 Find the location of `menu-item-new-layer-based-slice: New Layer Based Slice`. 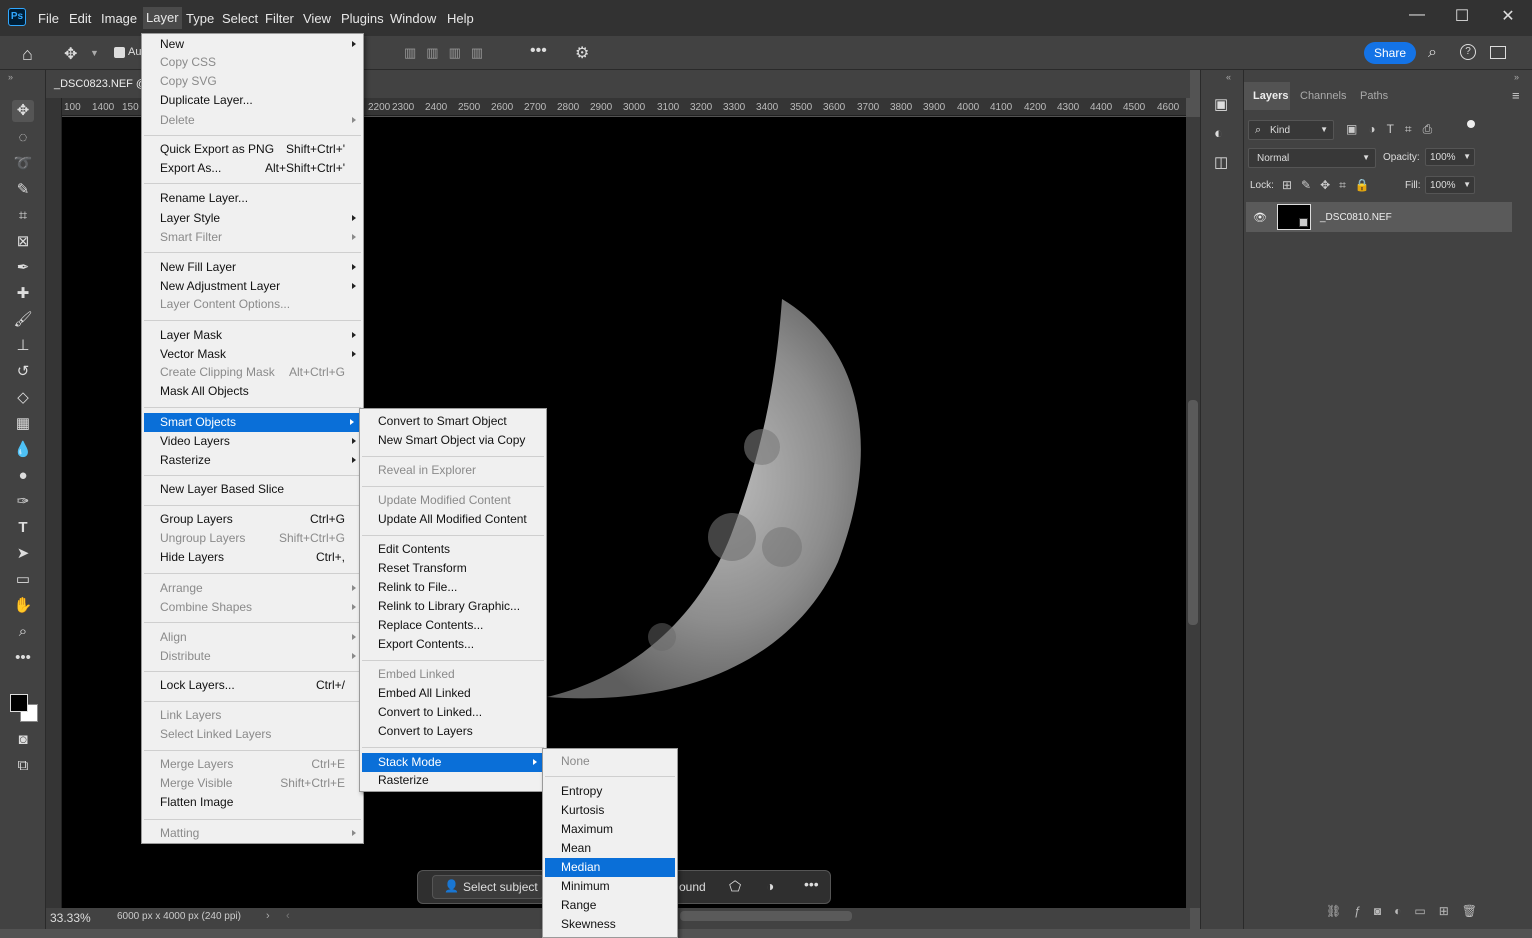

menu-item-new-layer-based-slice: New Layer Based Slice is located at coordinates (252, 489).